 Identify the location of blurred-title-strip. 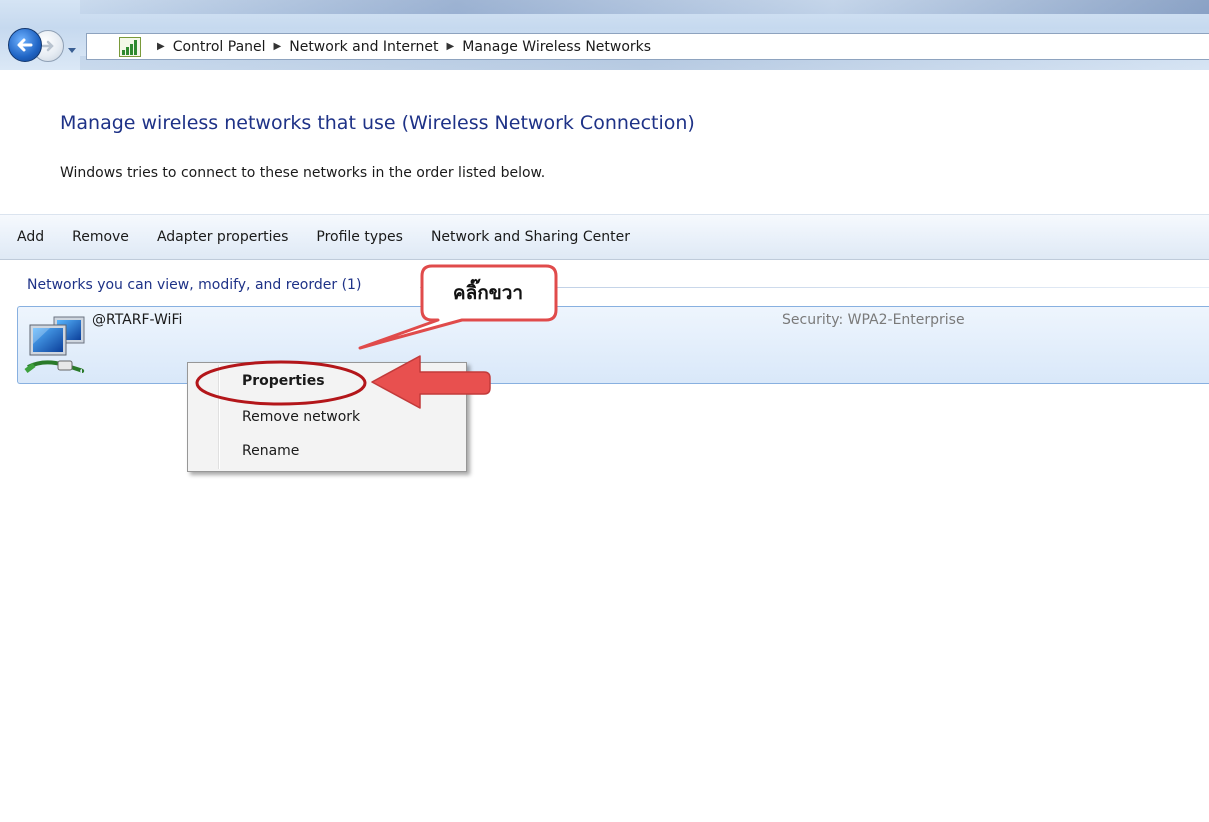
(644, 7).